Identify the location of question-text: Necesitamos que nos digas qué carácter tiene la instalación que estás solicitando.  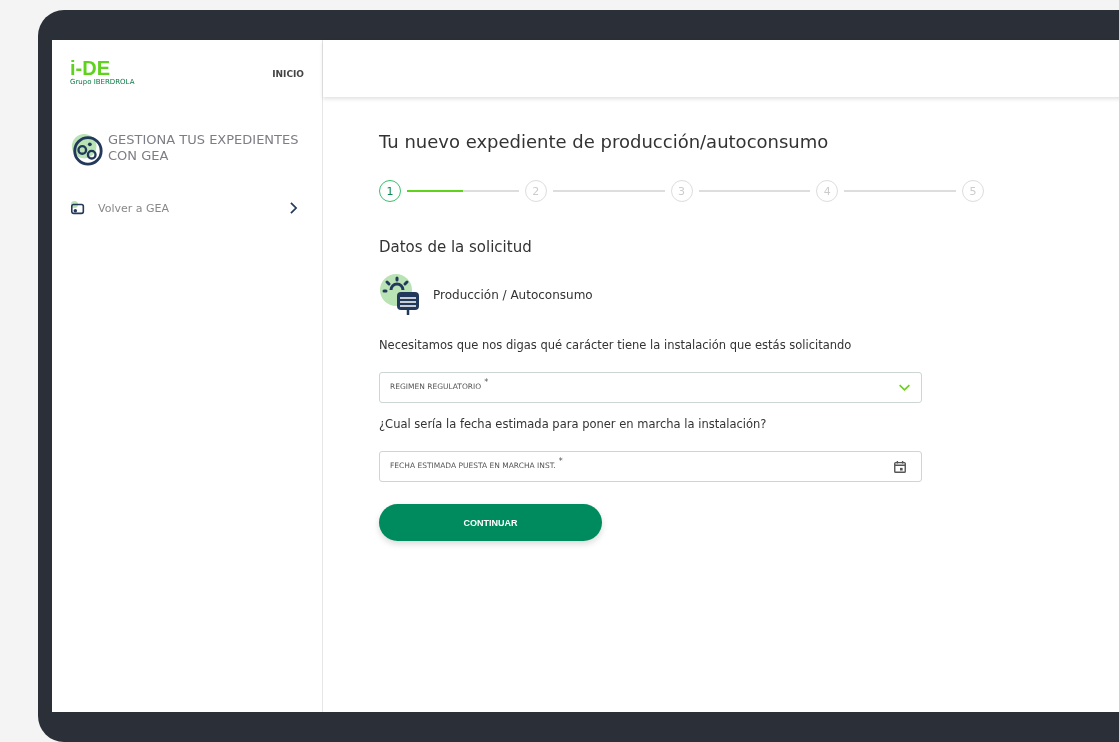
(616, 345).